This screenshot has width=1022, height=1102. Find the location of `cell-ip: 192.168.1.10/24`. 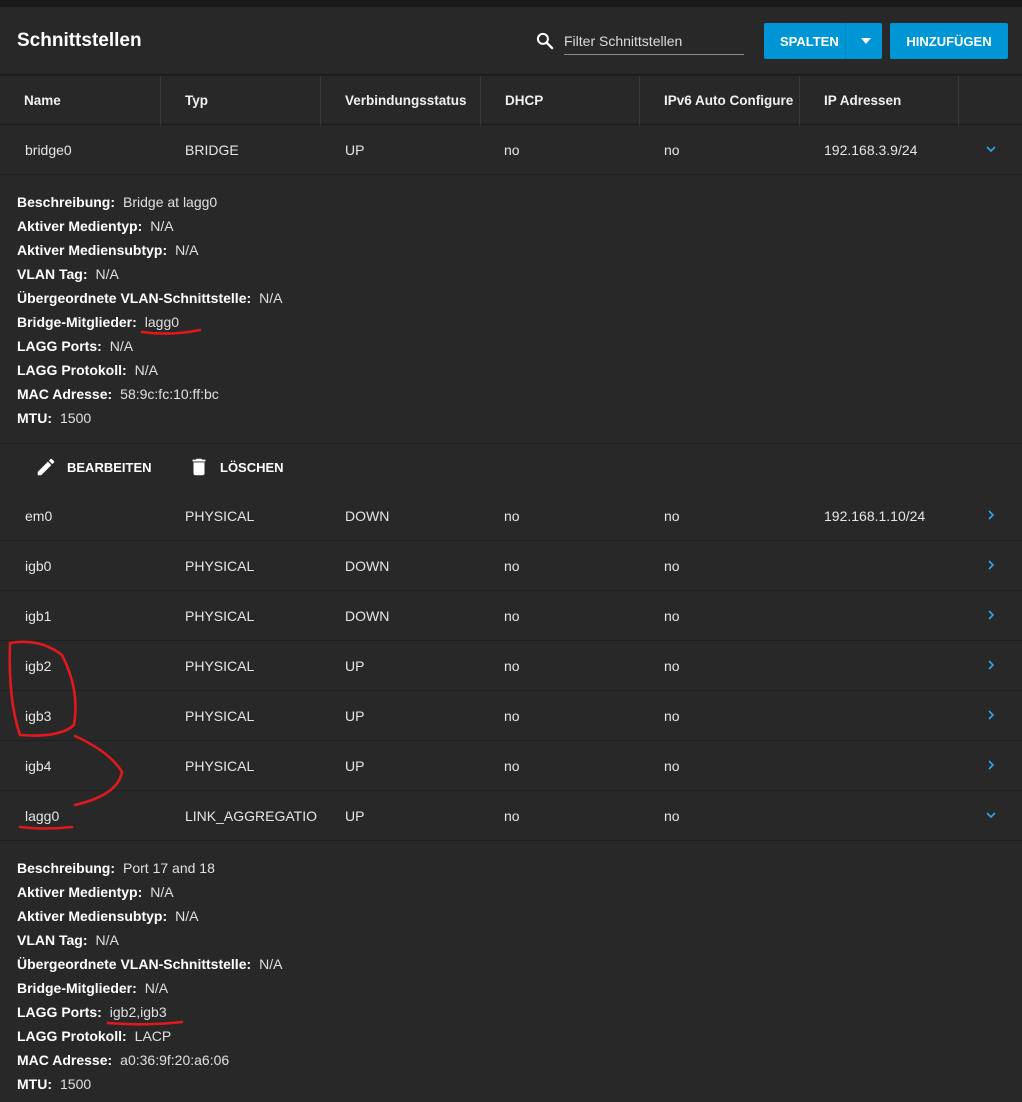

cell-ip: 192.168.1.10/24 is located at coordinates (875, 516).